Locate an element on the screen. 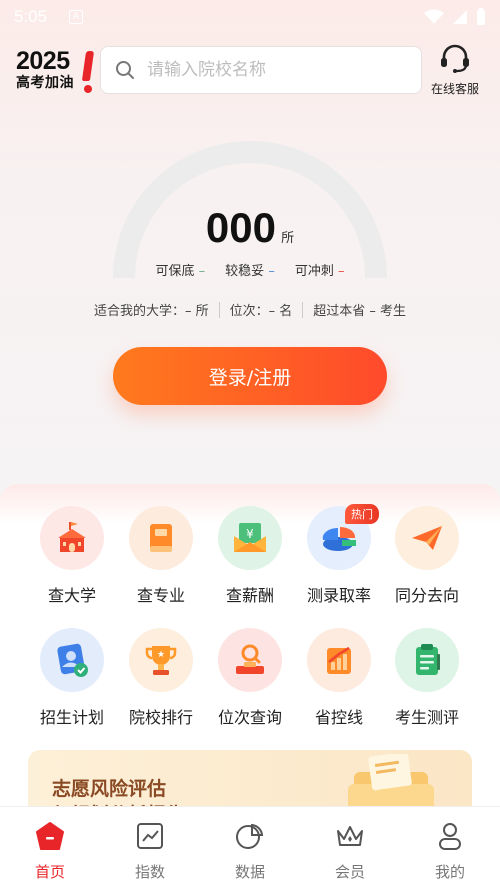 The image size is (500, 888). university-icon is located at coordinates (72, 538).